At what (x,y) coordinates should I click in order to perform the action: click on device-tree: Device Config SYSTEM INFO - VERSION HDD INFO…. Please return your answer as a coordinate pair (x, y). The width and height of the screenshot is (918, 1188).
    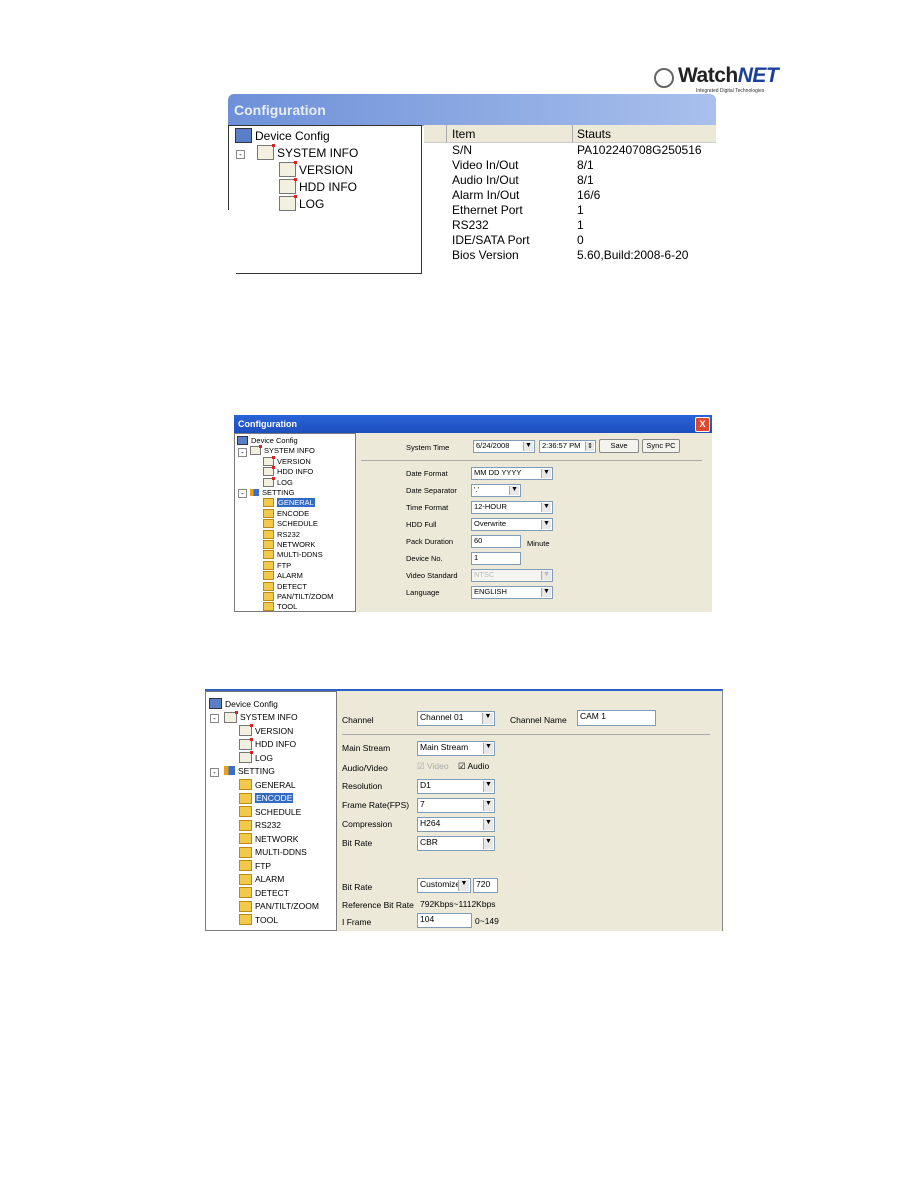
    Looking at the image, I should click on (295, 522).